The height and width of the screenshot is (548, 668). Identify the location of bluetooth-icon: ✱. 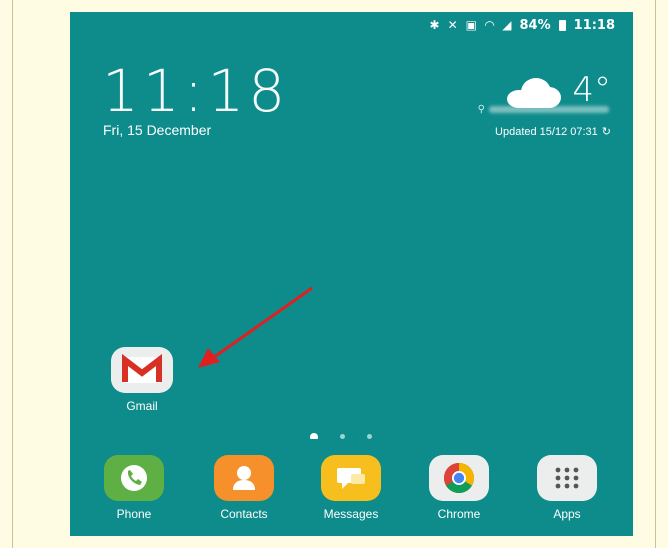
(434, 25).